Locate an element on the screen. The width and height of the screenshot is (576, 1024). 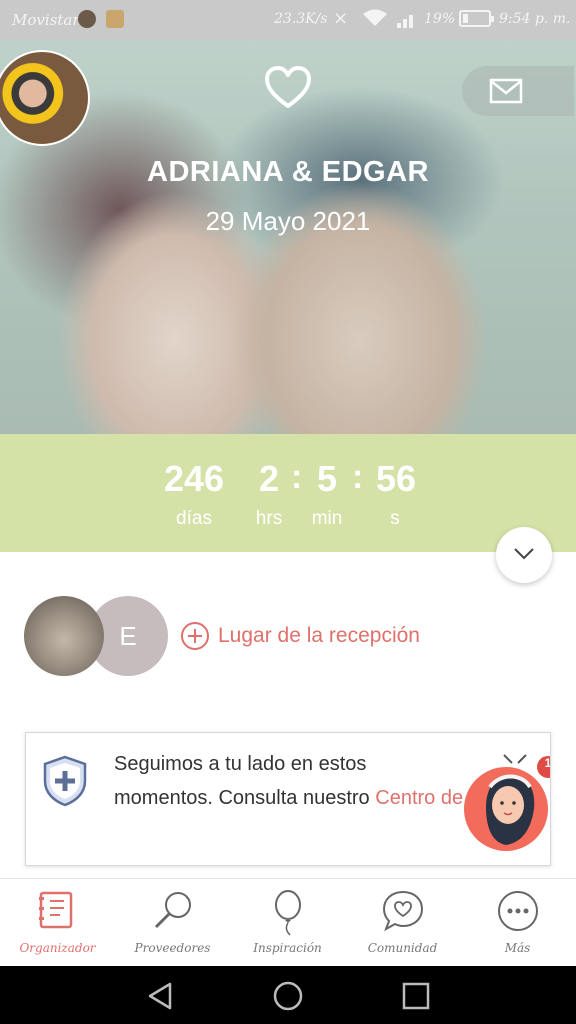
nav-label: Comunidad is located at coordinates (402, 948).